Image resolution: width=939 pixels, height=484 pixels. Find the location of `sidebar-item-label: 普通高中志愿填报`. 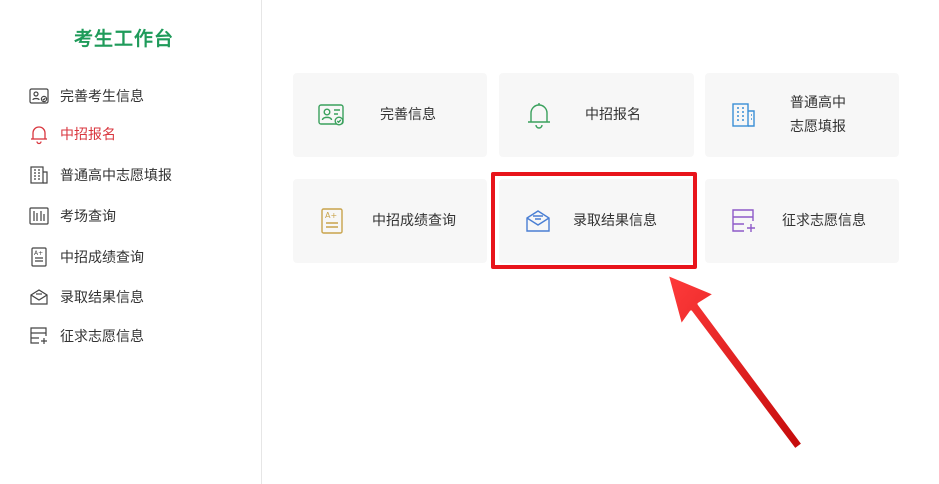

sidebar-item-label: 普通高中志愿填报 is located at coordinates (116, 176).